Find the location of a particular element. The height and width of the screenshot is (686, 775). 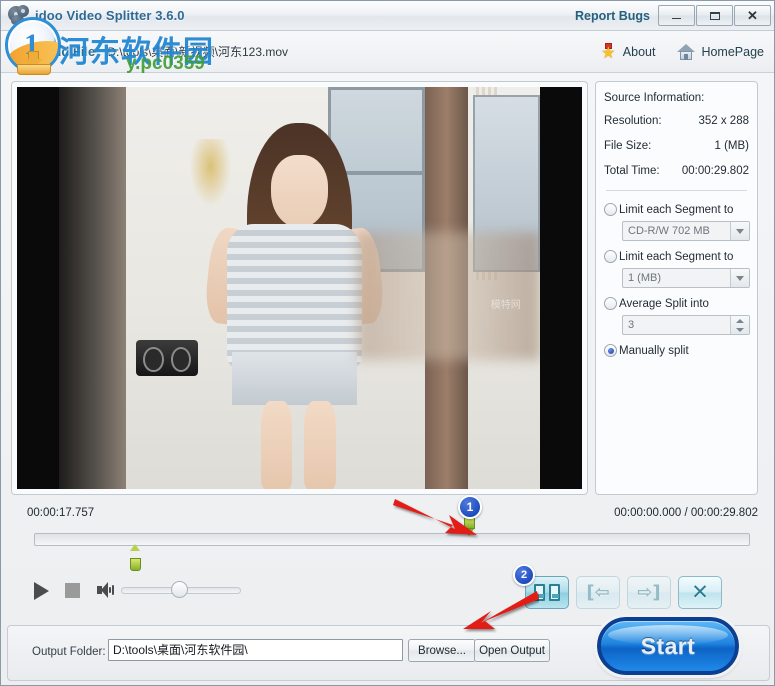

split-option-limit-size-preset: Limit each Segment to CD-R/W 702 MB is located at coordinates (677, 222).